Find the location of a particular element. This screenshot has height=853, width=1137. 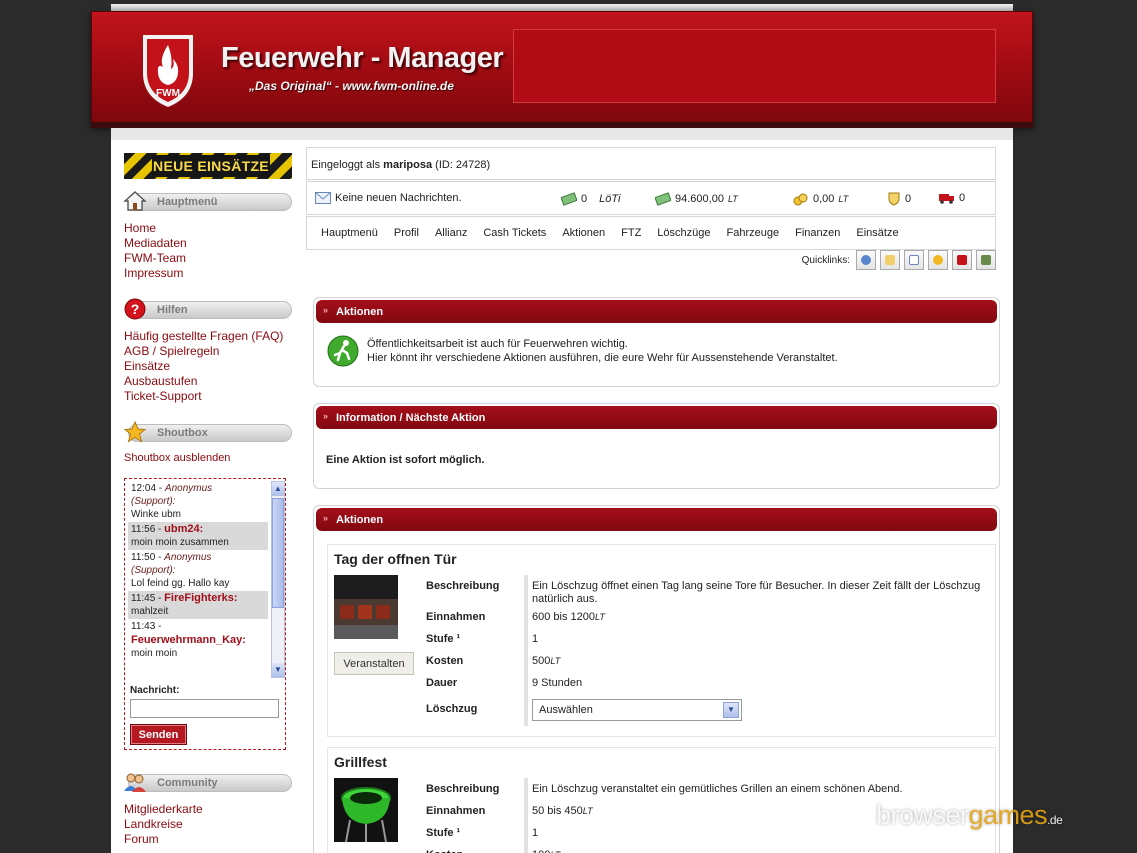

nav-fahrzeuge: Fahrzeuge is located at coordinates (753, 233).